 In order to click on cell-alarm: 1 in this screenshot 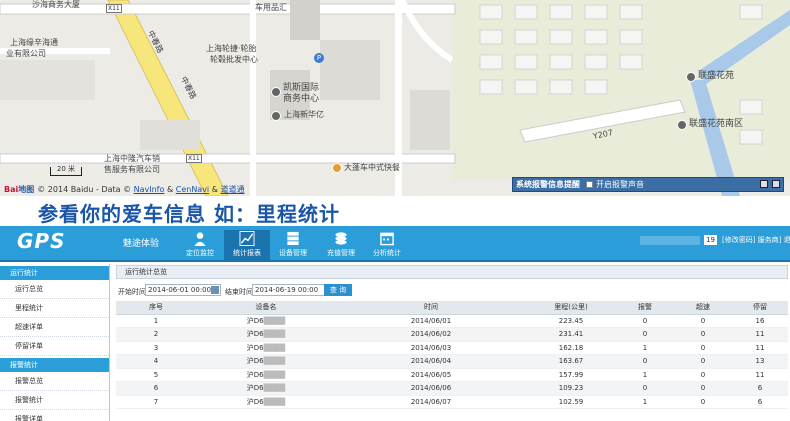, I will do `click(645, 348)`.